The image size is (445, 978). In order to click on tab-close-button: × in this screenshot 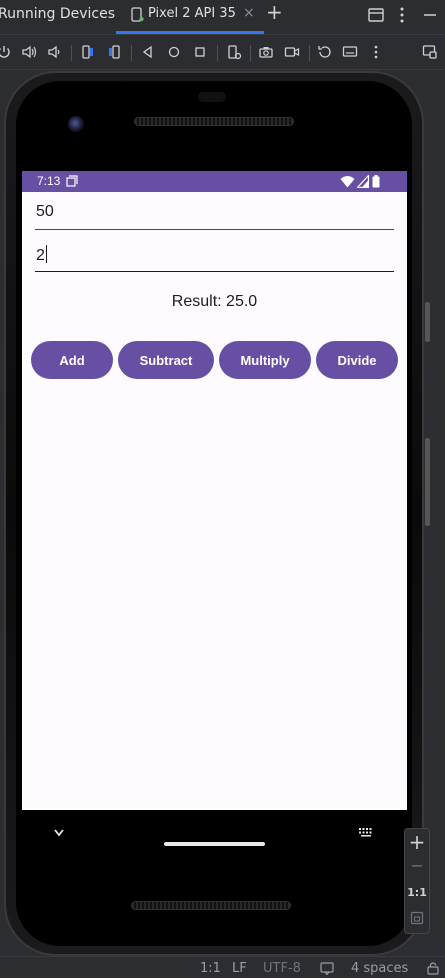, I will do `click(249, 13)`.